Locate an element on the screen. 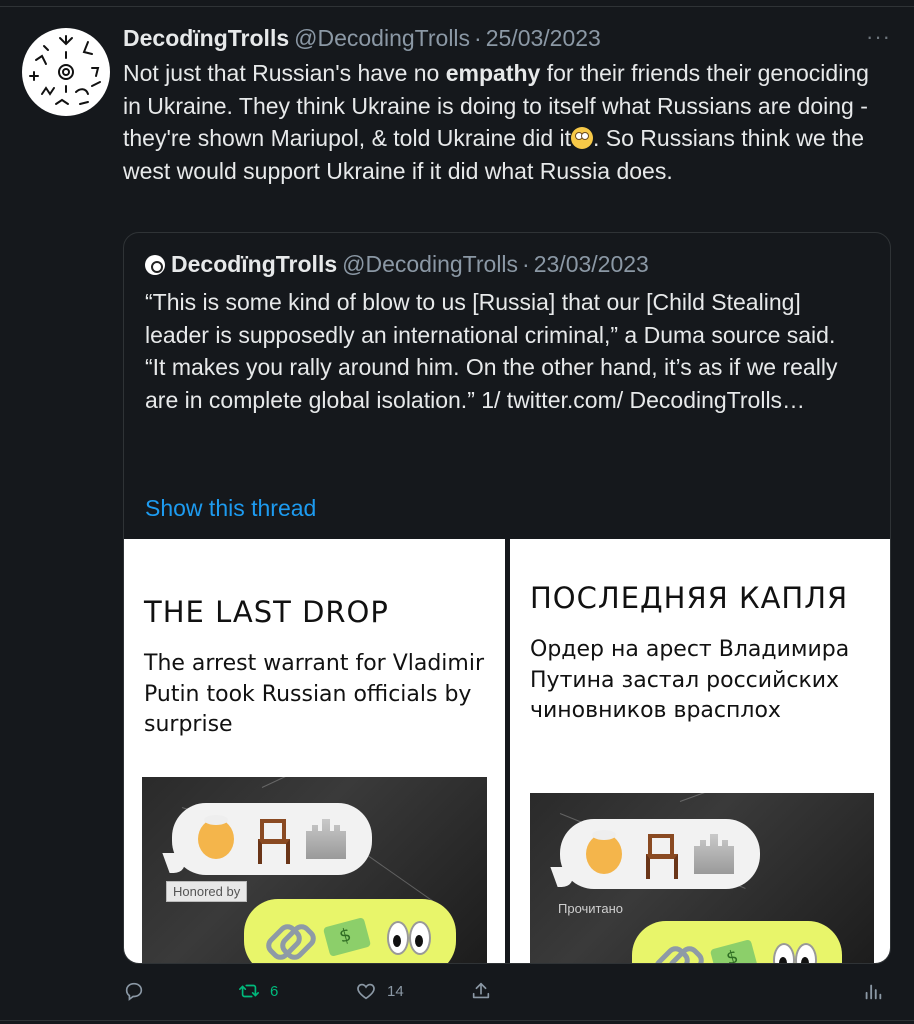 The height and width of the screenshot is (1024, 914). reply-button is located at coordinates (134, 991).